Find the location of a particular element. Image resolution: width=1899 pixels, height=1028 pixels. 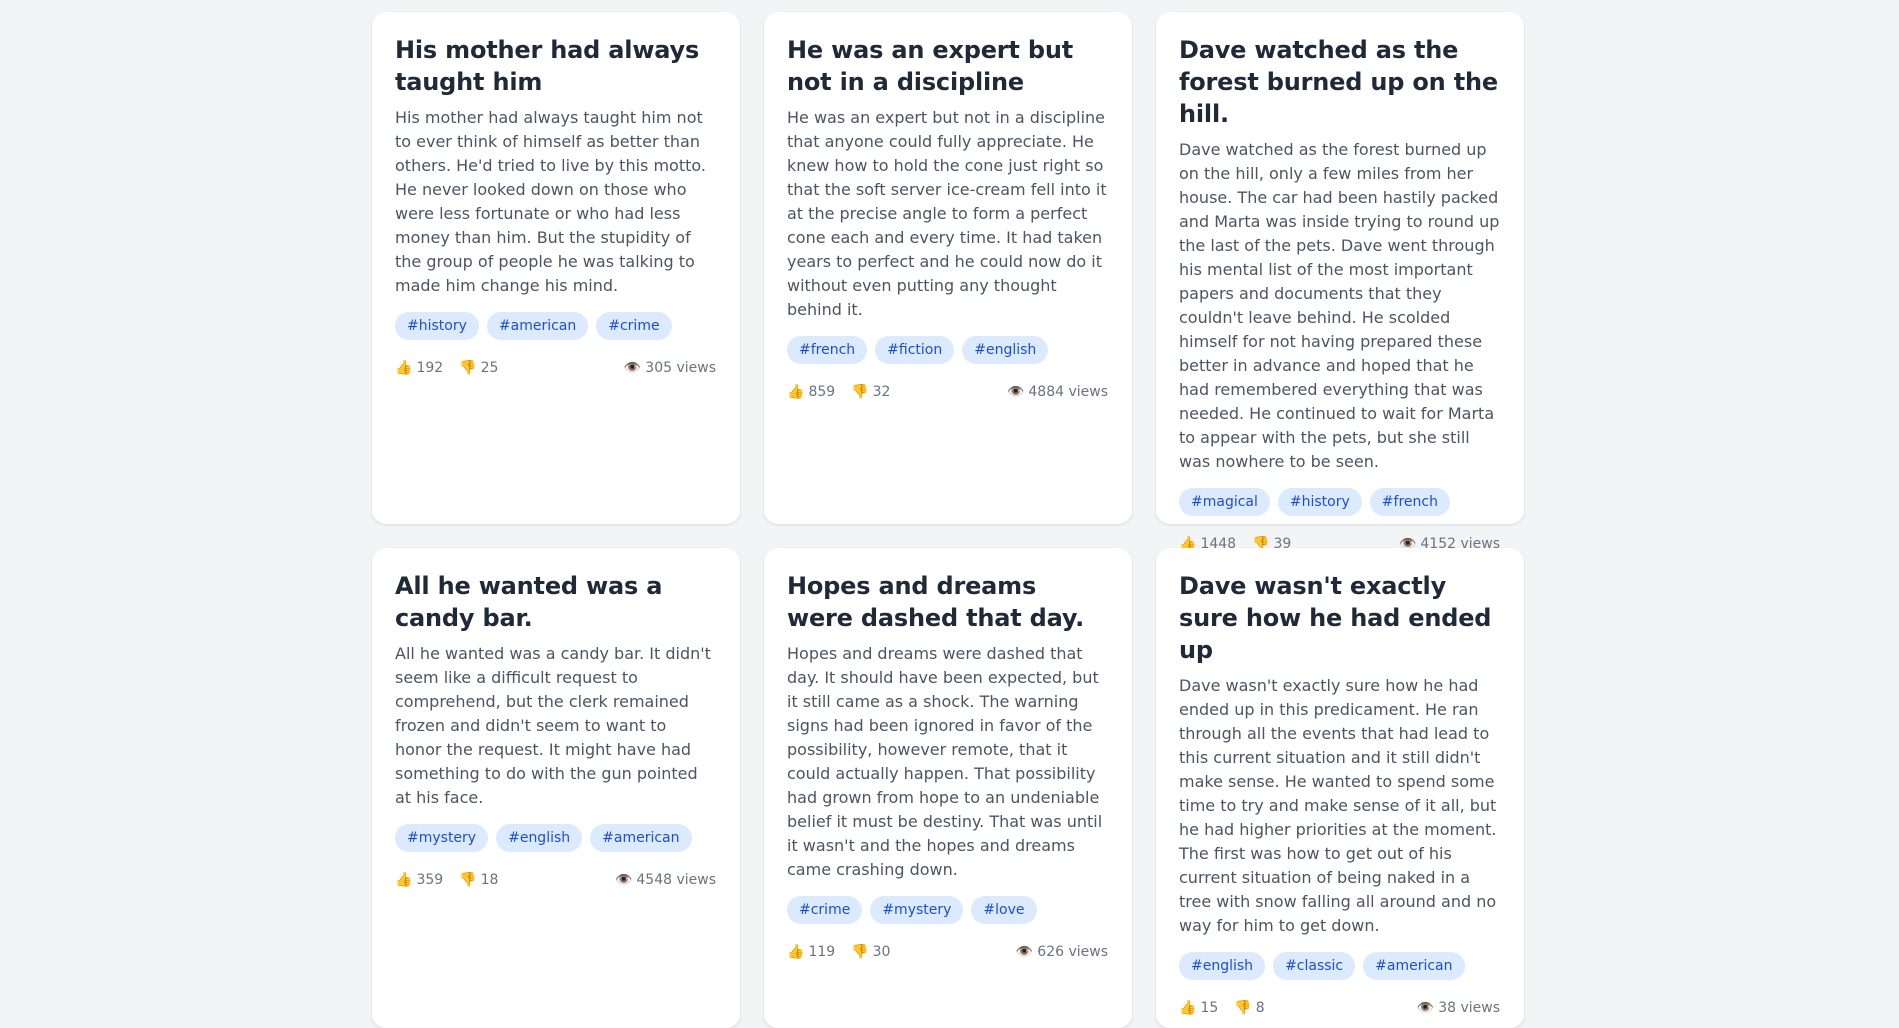

dislike-button: 👎 8 is located at coordinates (1249, 1008).